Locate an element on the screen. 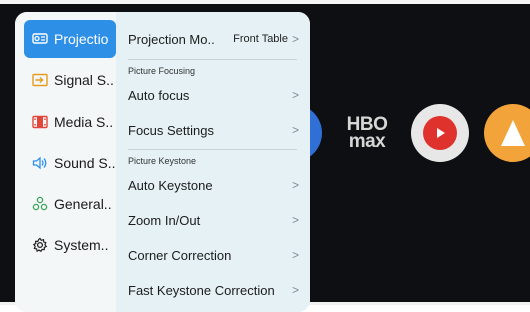  sidebar-item-label: General.. is located at coordinates (83, 204).